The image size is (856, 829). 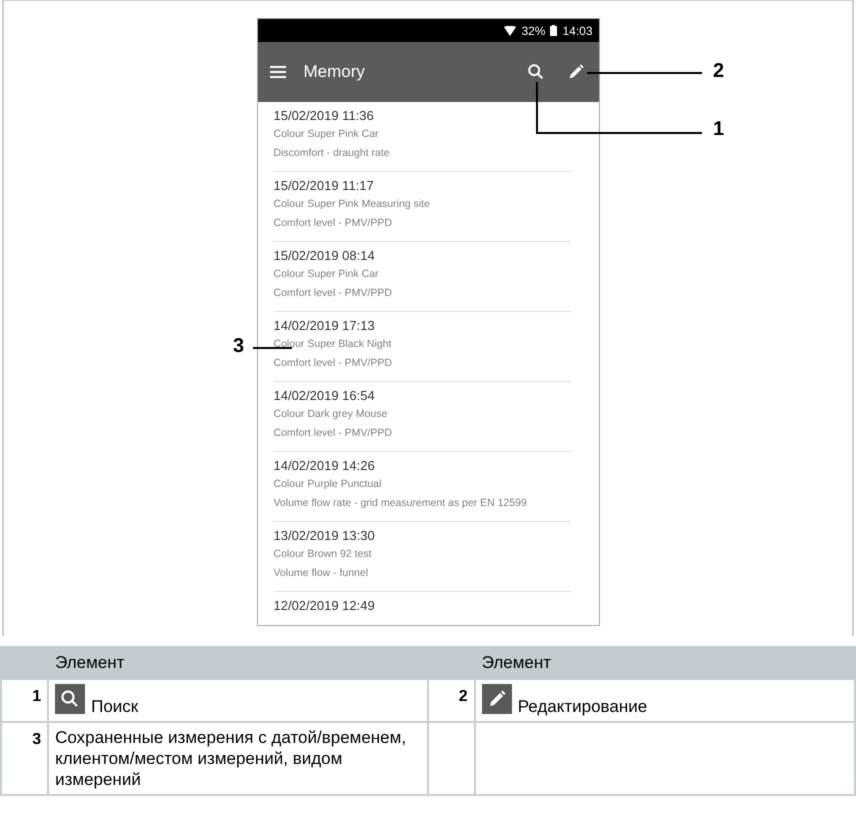 What do you see at coordinates (554, 30) in the screenshot?
I see `battery-icon` at bounding box center [554, 30].